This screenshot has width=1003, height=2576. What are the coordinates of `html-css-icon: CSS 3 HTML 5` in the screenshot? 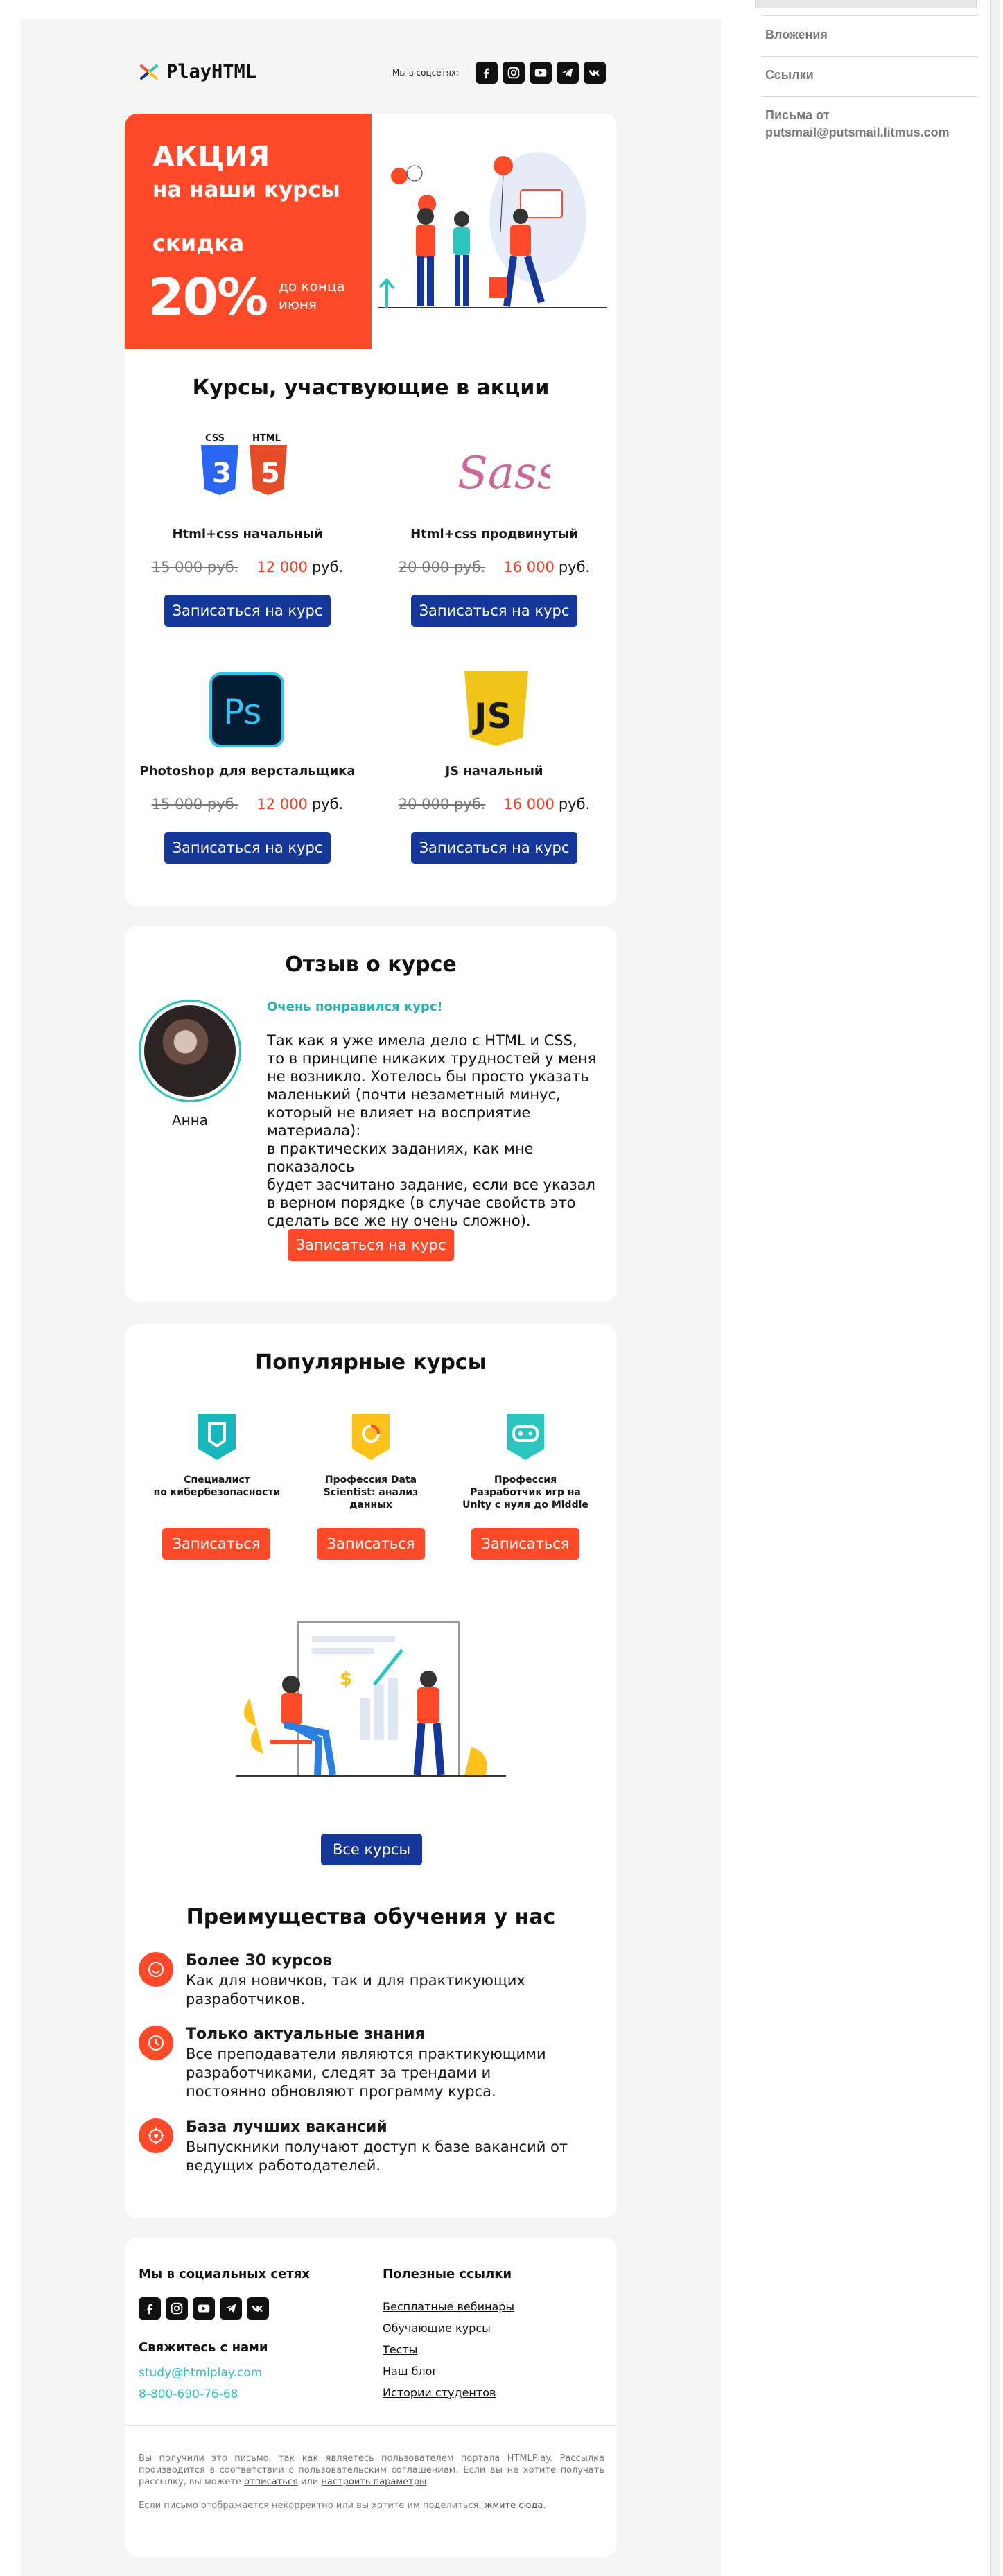 It's located at (244, 464).